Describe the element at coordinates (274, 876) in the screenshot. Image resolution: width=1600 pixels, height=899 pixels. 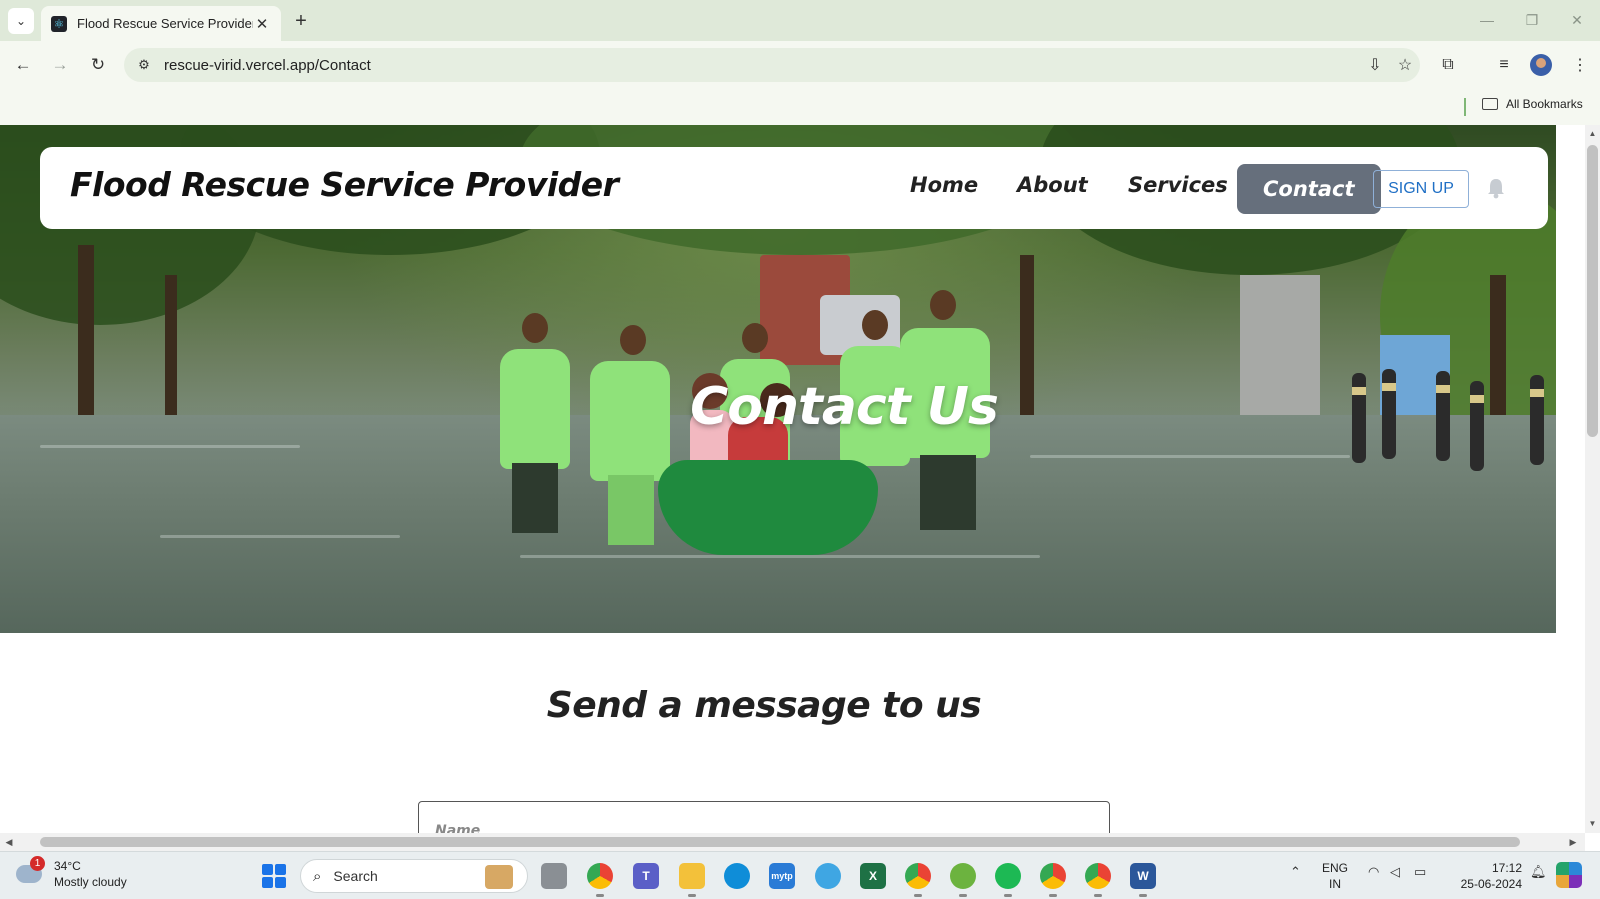
I see `windows-start-icon` at that location.